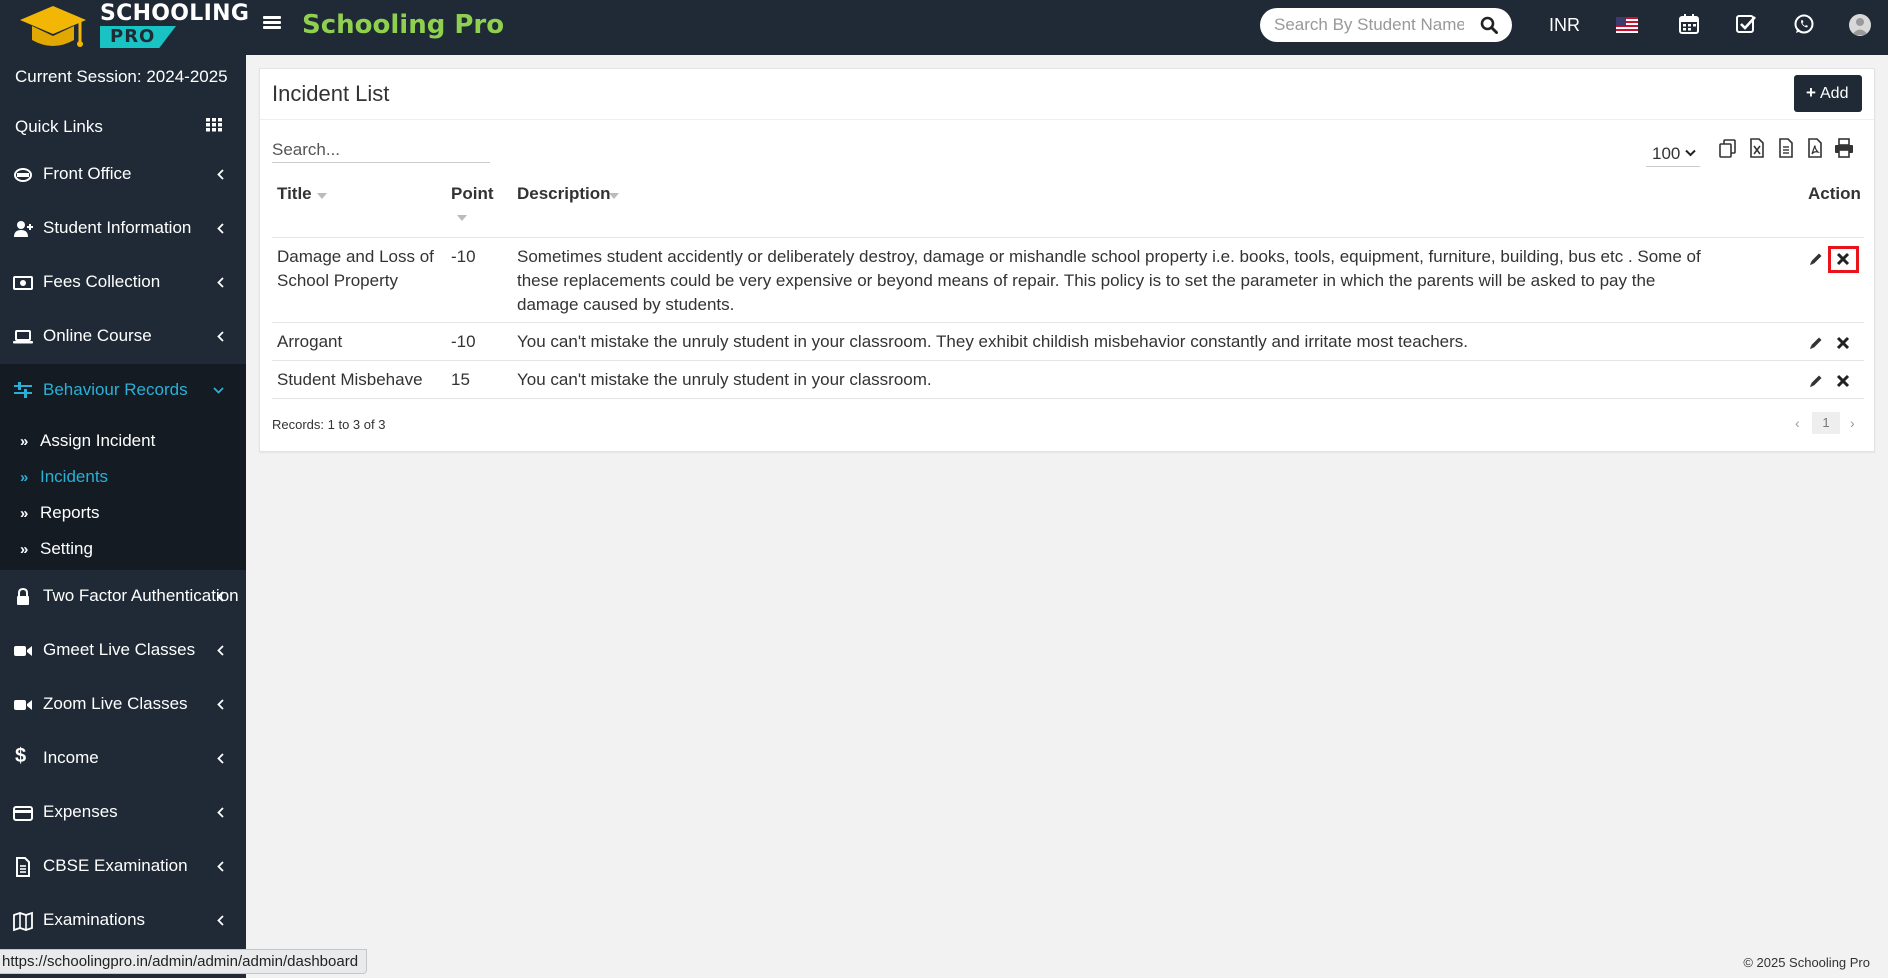 Image resolution: width=1888 pixels, height=978 pixels. I want to click on sidebar-item-front-office: Front Office, so click(123, 175).